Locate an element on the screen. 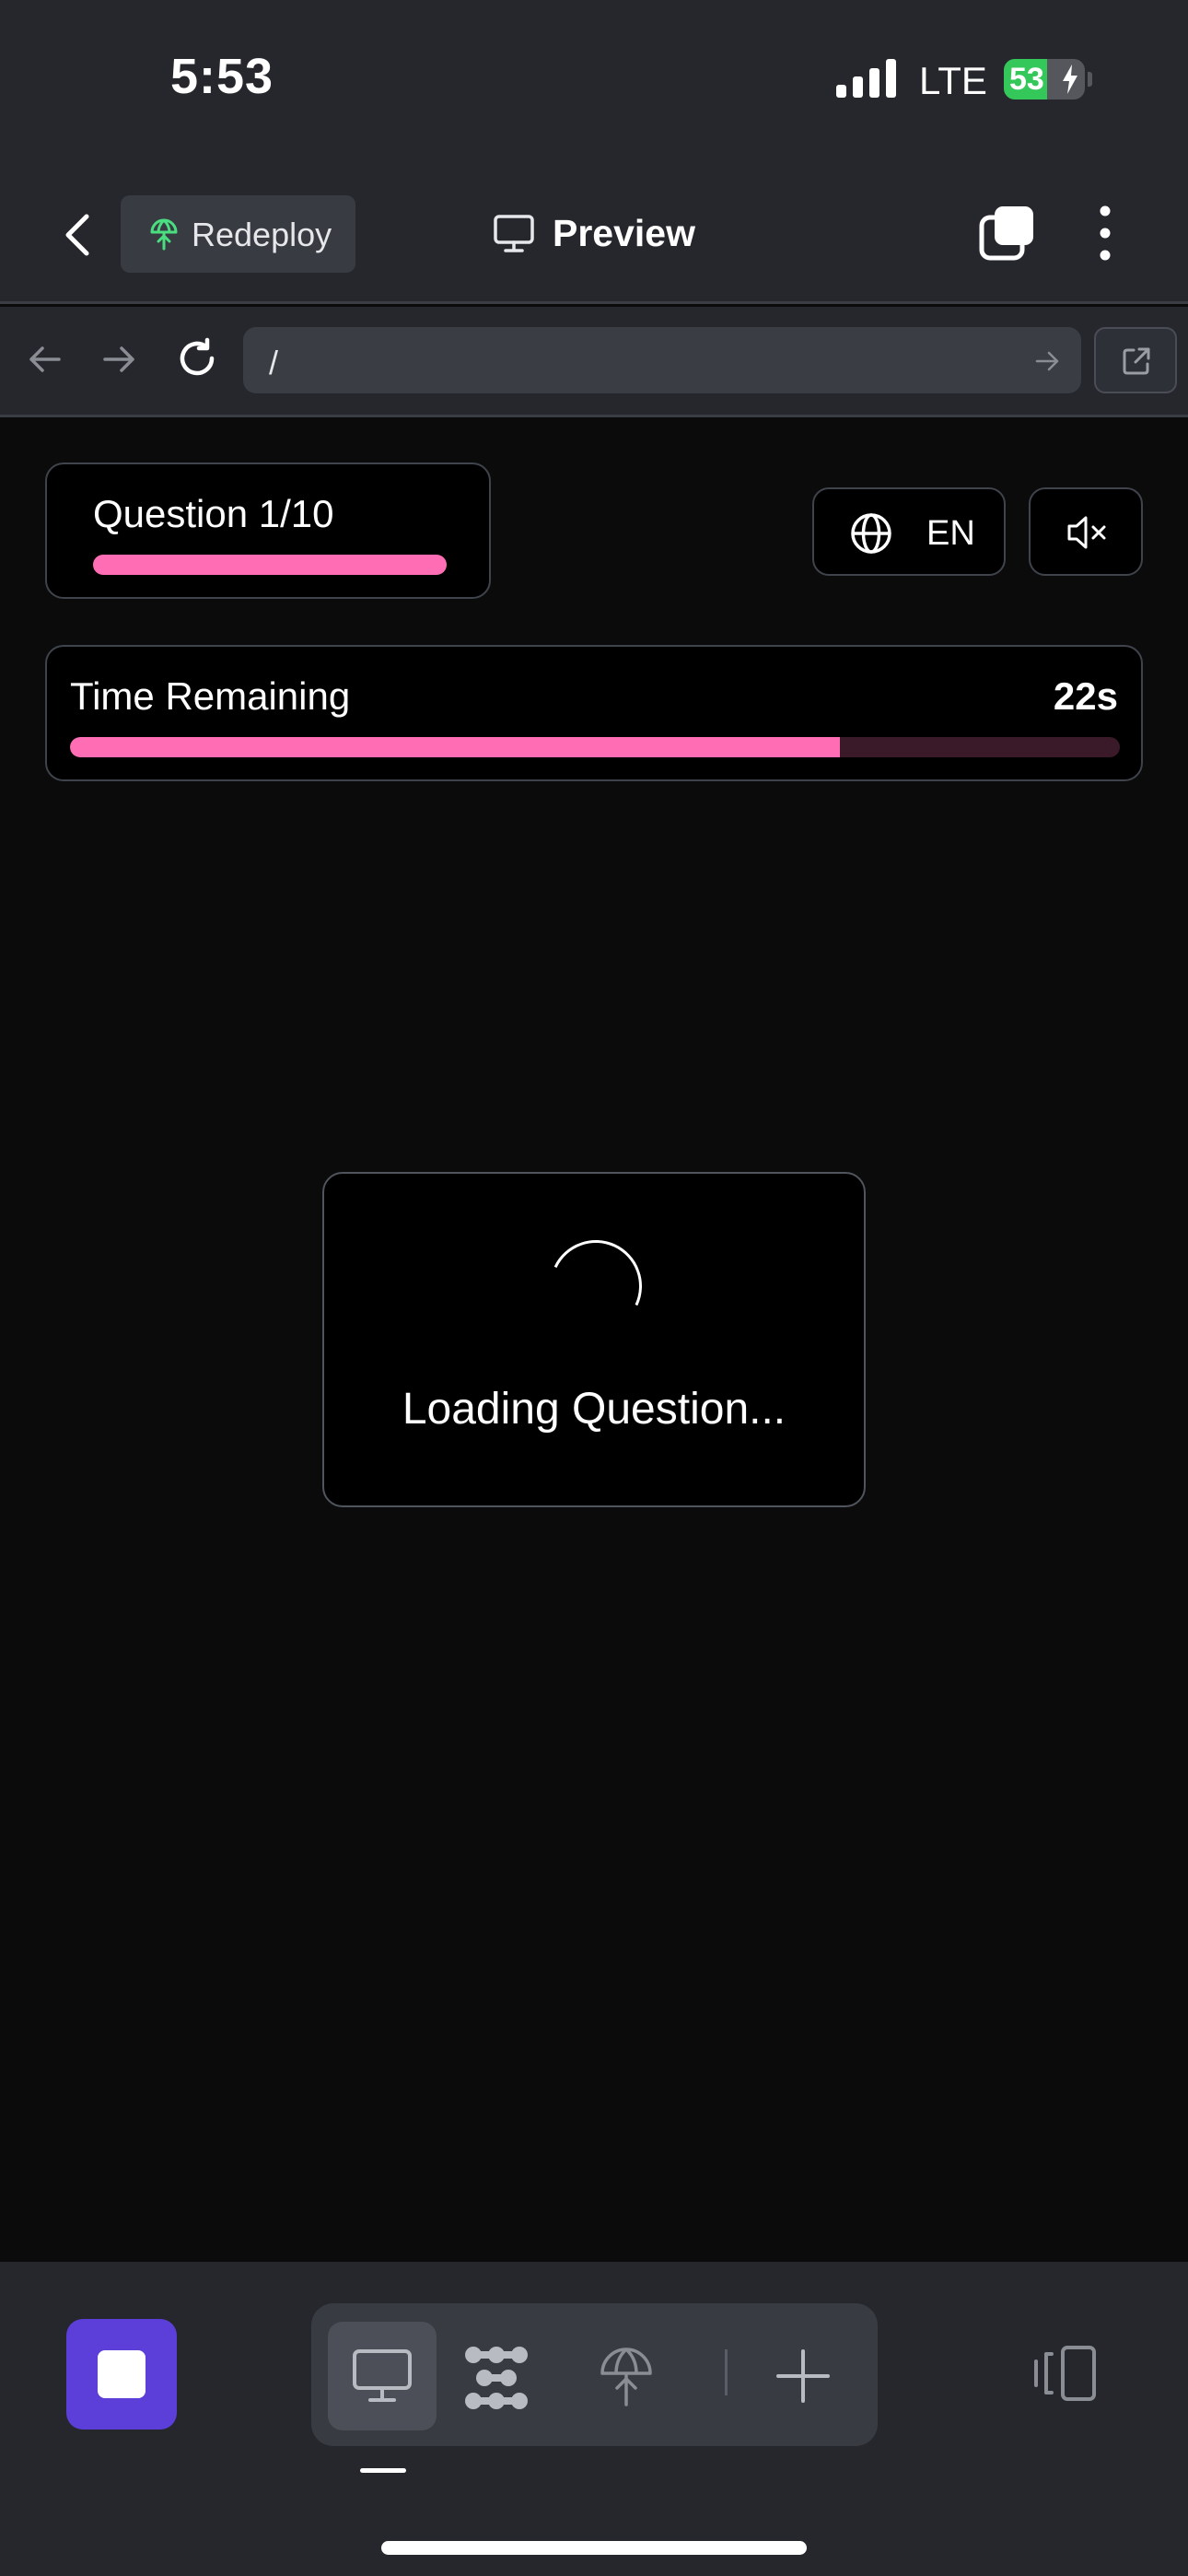 The image size is (1188, 2576). active-tab-indicator is located at coordinates (383, 2470).